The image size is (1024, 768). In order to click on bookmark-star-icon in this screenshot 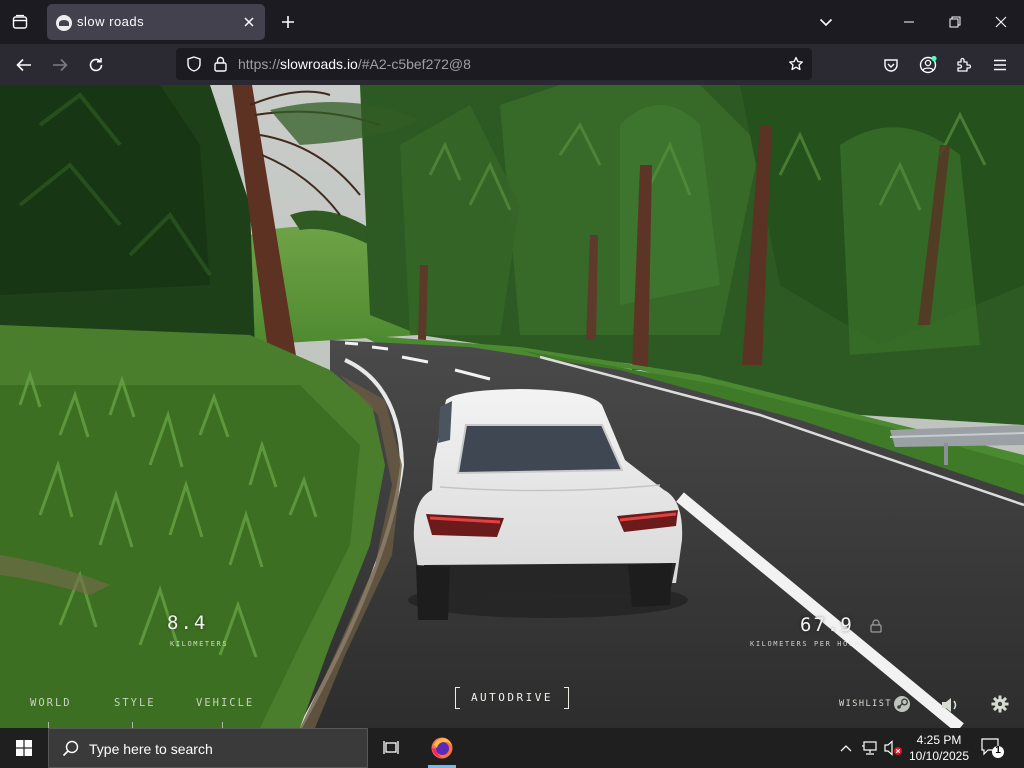, I will do `click(796, 64)`.